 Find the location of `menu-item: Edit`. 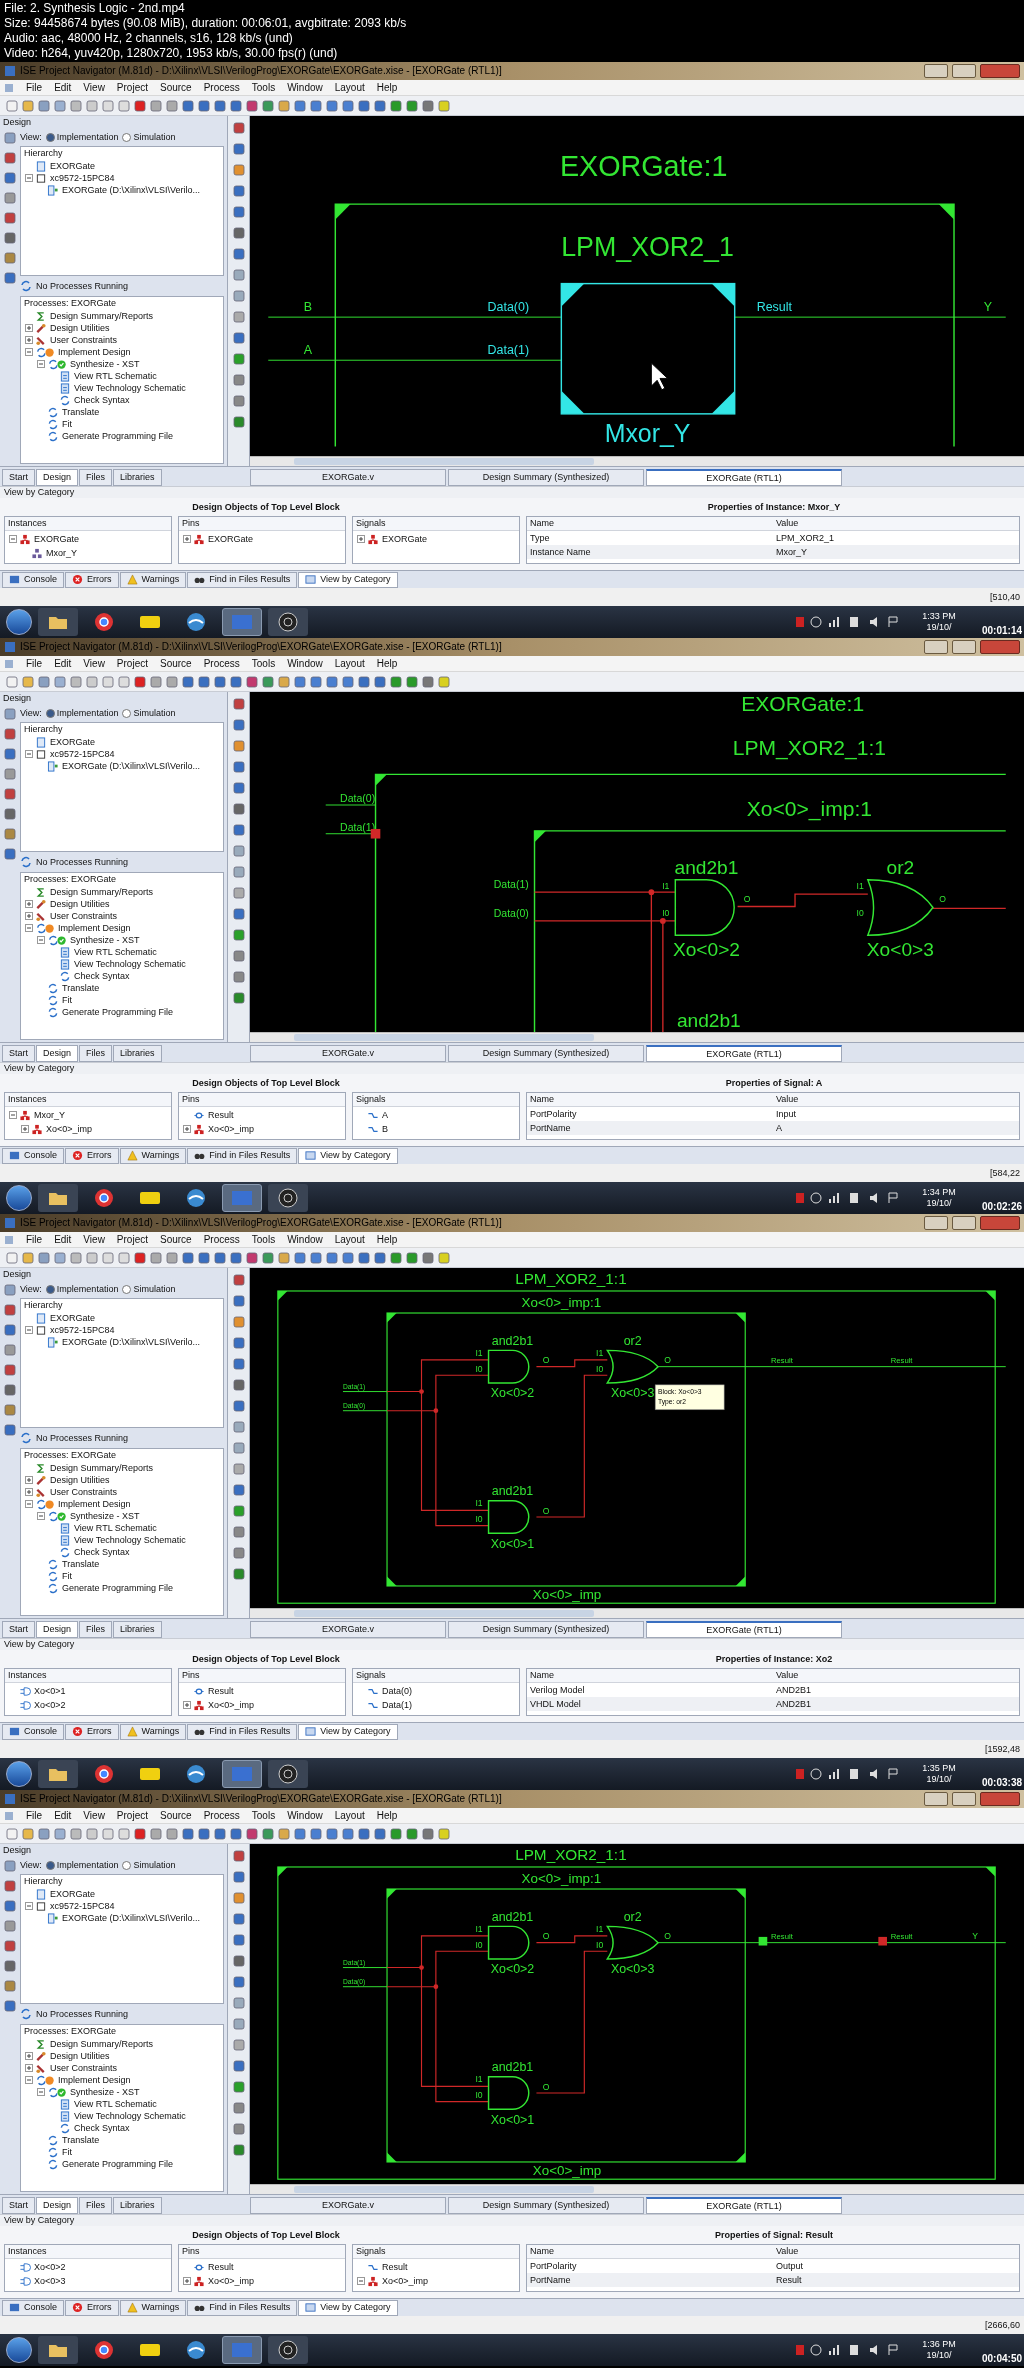

menu-item: Edit is located at coordinates (63, 1815).